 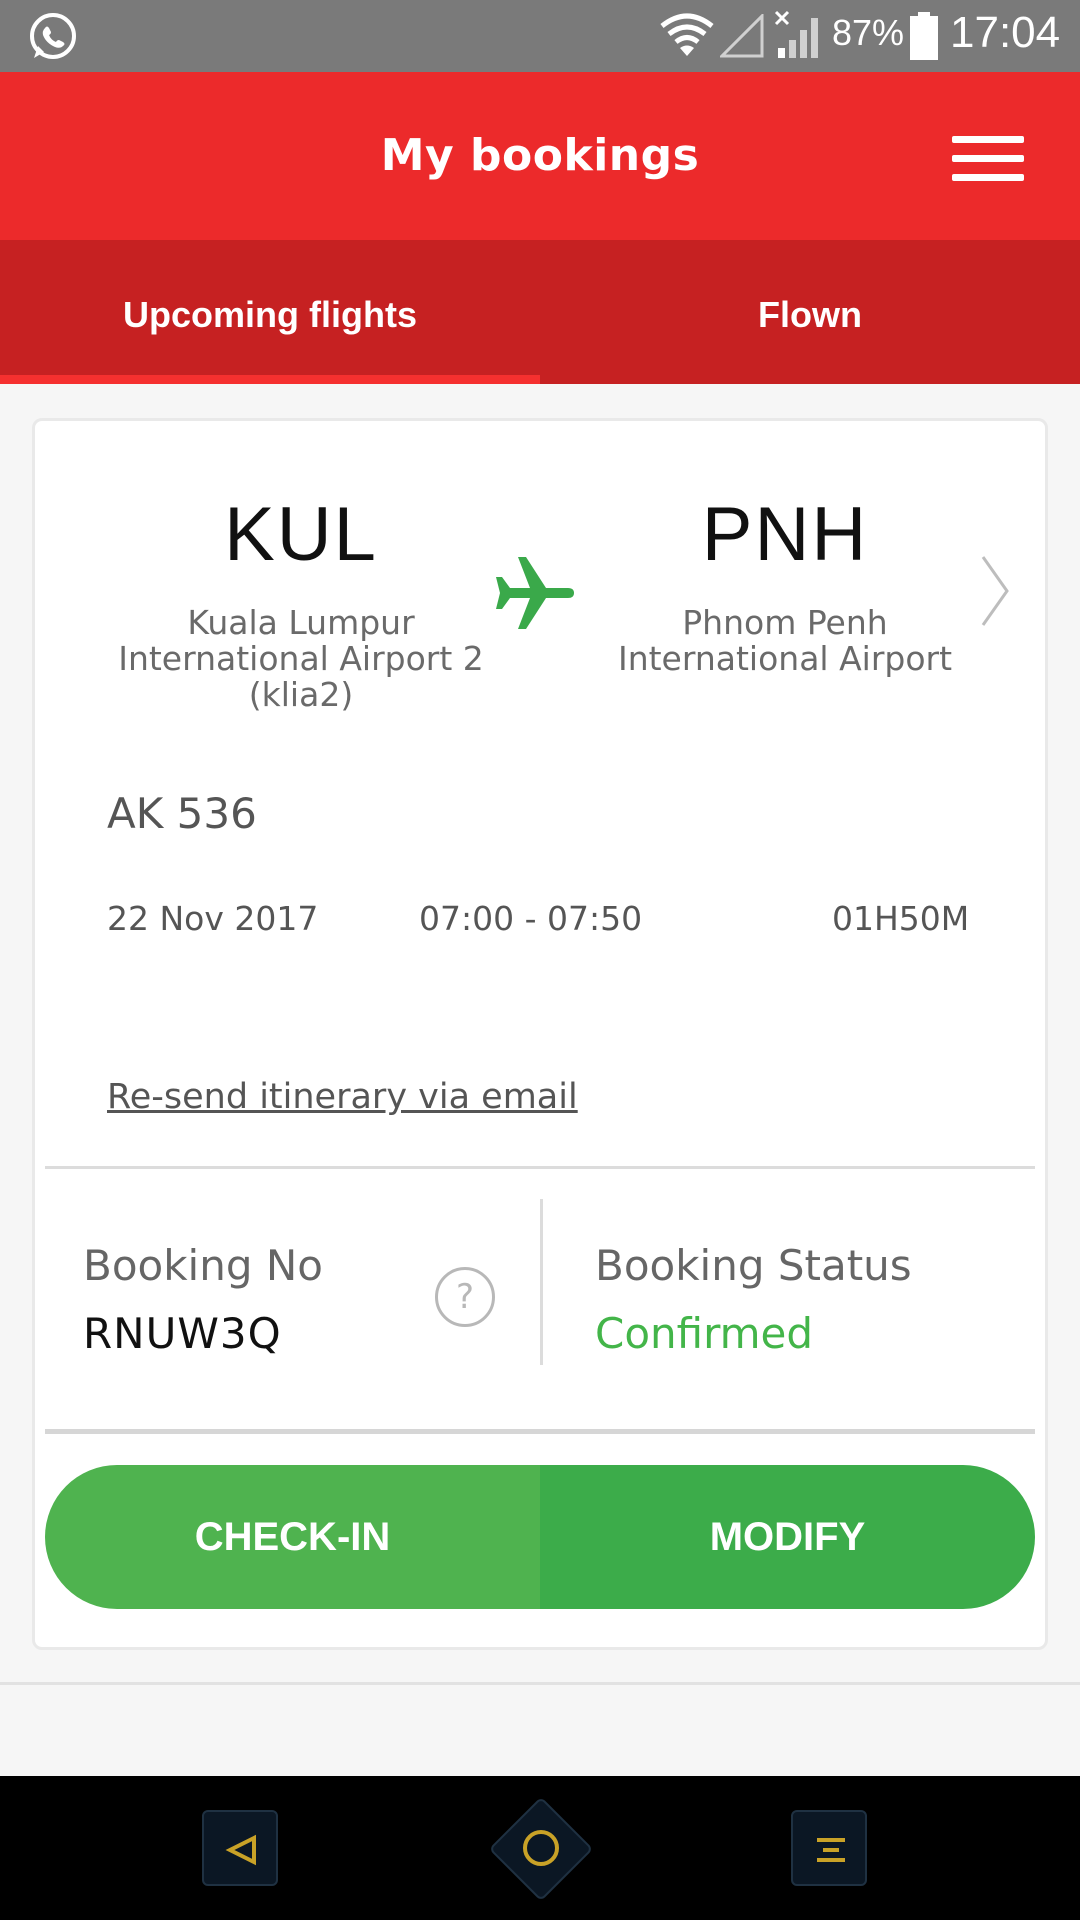 What do you see at coordinates (213, 918) in the screenshot?
I see `flight-date: 22 Nov 2017` at bounding box center [213, 918].